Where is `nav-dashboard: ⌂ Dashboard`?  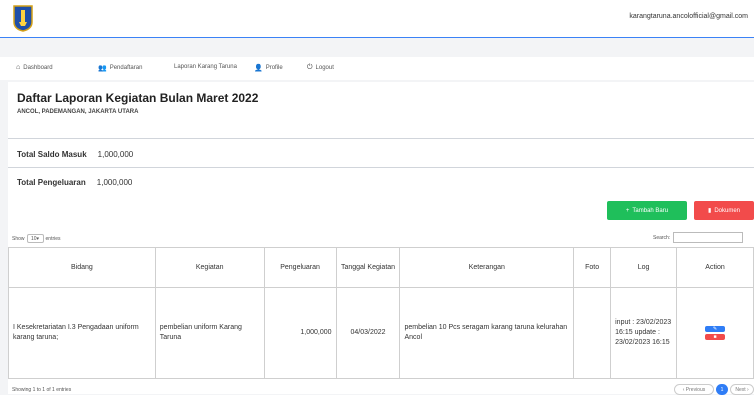 nav-dashboard: ⌂ Dashboard is located at coordinates (34, 67).